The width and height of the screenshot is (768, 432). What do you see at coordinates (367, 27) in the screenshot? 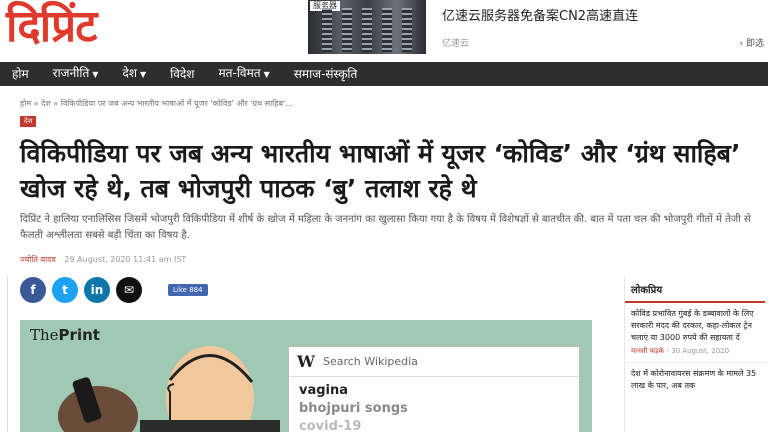
I see `ad-image: 服务器` at bounding box center [367, 27].